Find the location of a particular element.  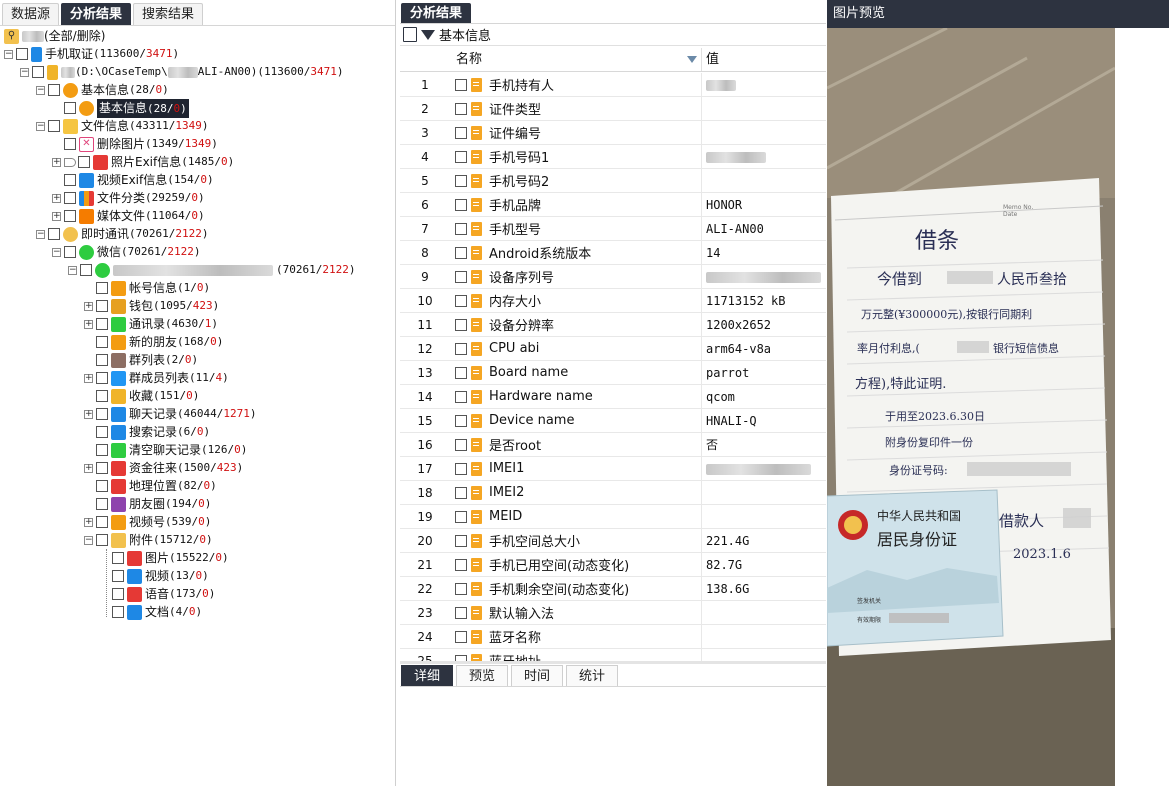

tree-node-wechat-item: 朋友圈 (194/0) is located at coordinates (147, 504).